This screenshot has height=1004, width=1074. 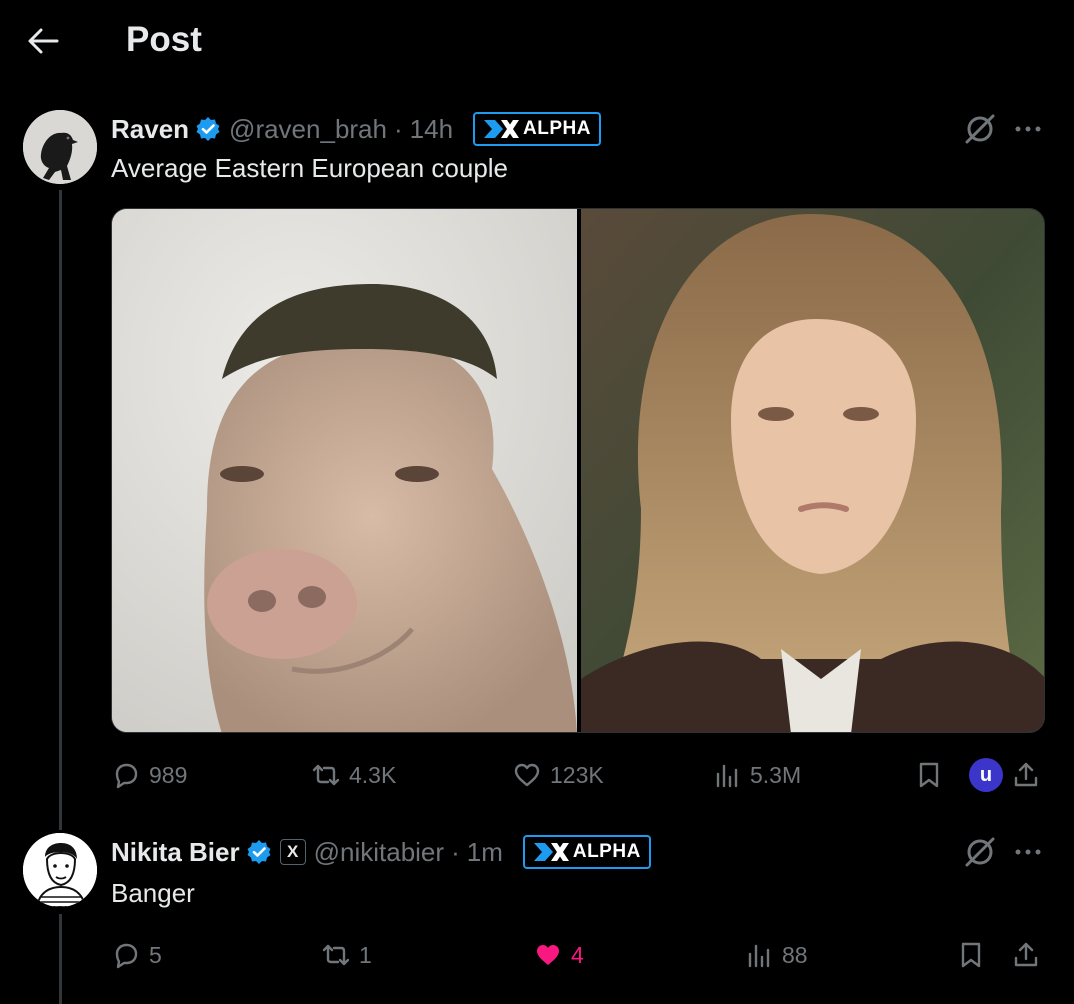 I want to click on heart-filled-icon, so click(x=548, y=955).